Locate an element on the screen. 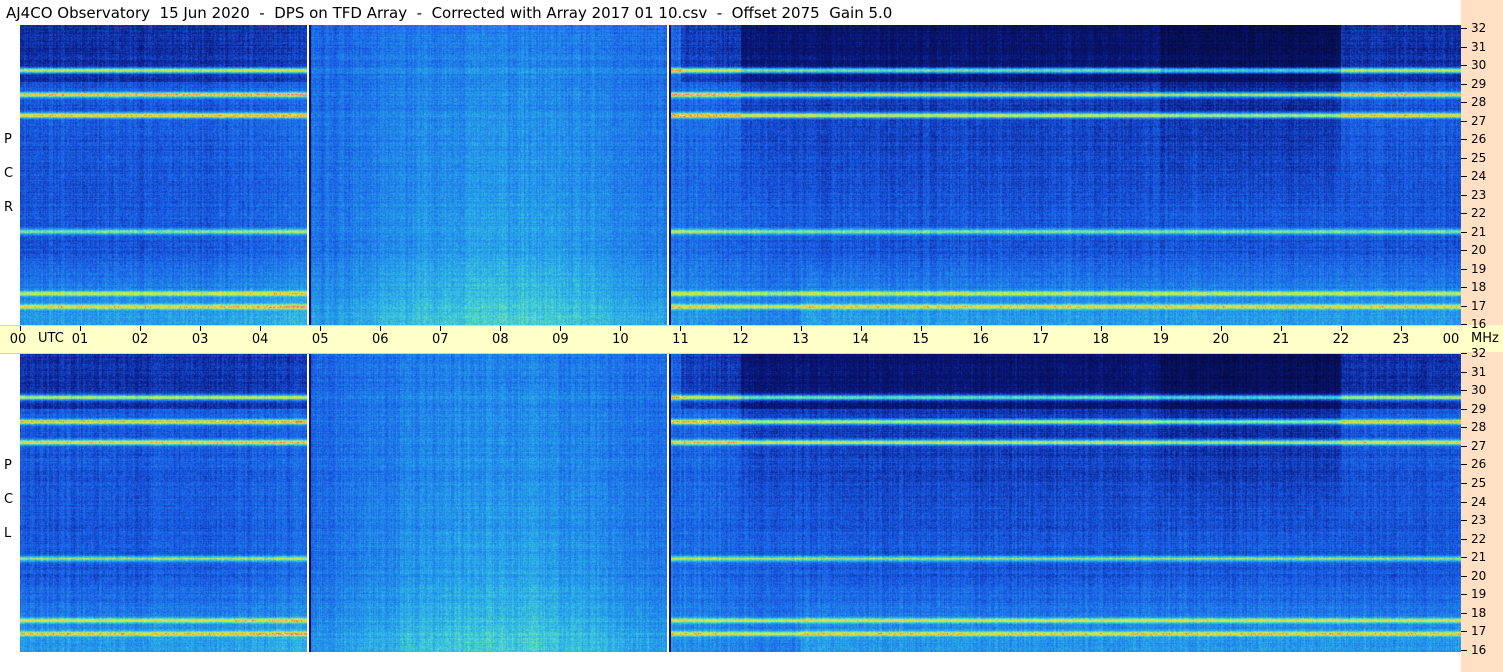 This screenshot has height=672, width=1503. freq-tick-label: 32 is located at coordinates (1479, 353).